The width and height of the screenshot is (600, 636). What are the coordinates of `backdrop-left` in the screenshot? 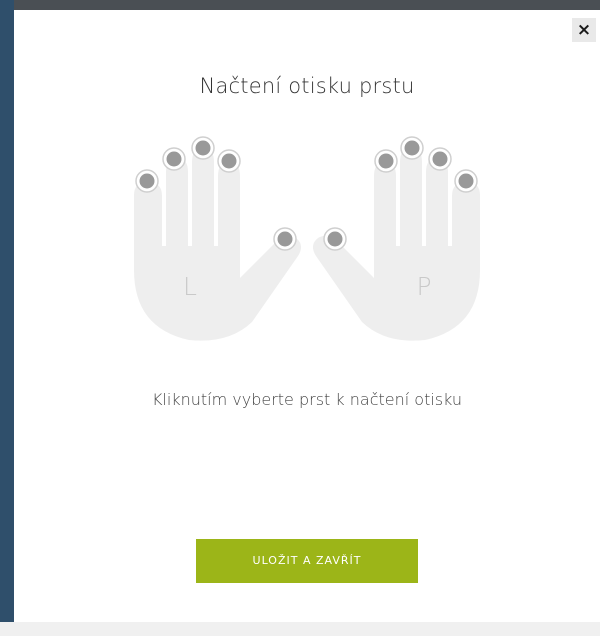 It's located at (7, 318).